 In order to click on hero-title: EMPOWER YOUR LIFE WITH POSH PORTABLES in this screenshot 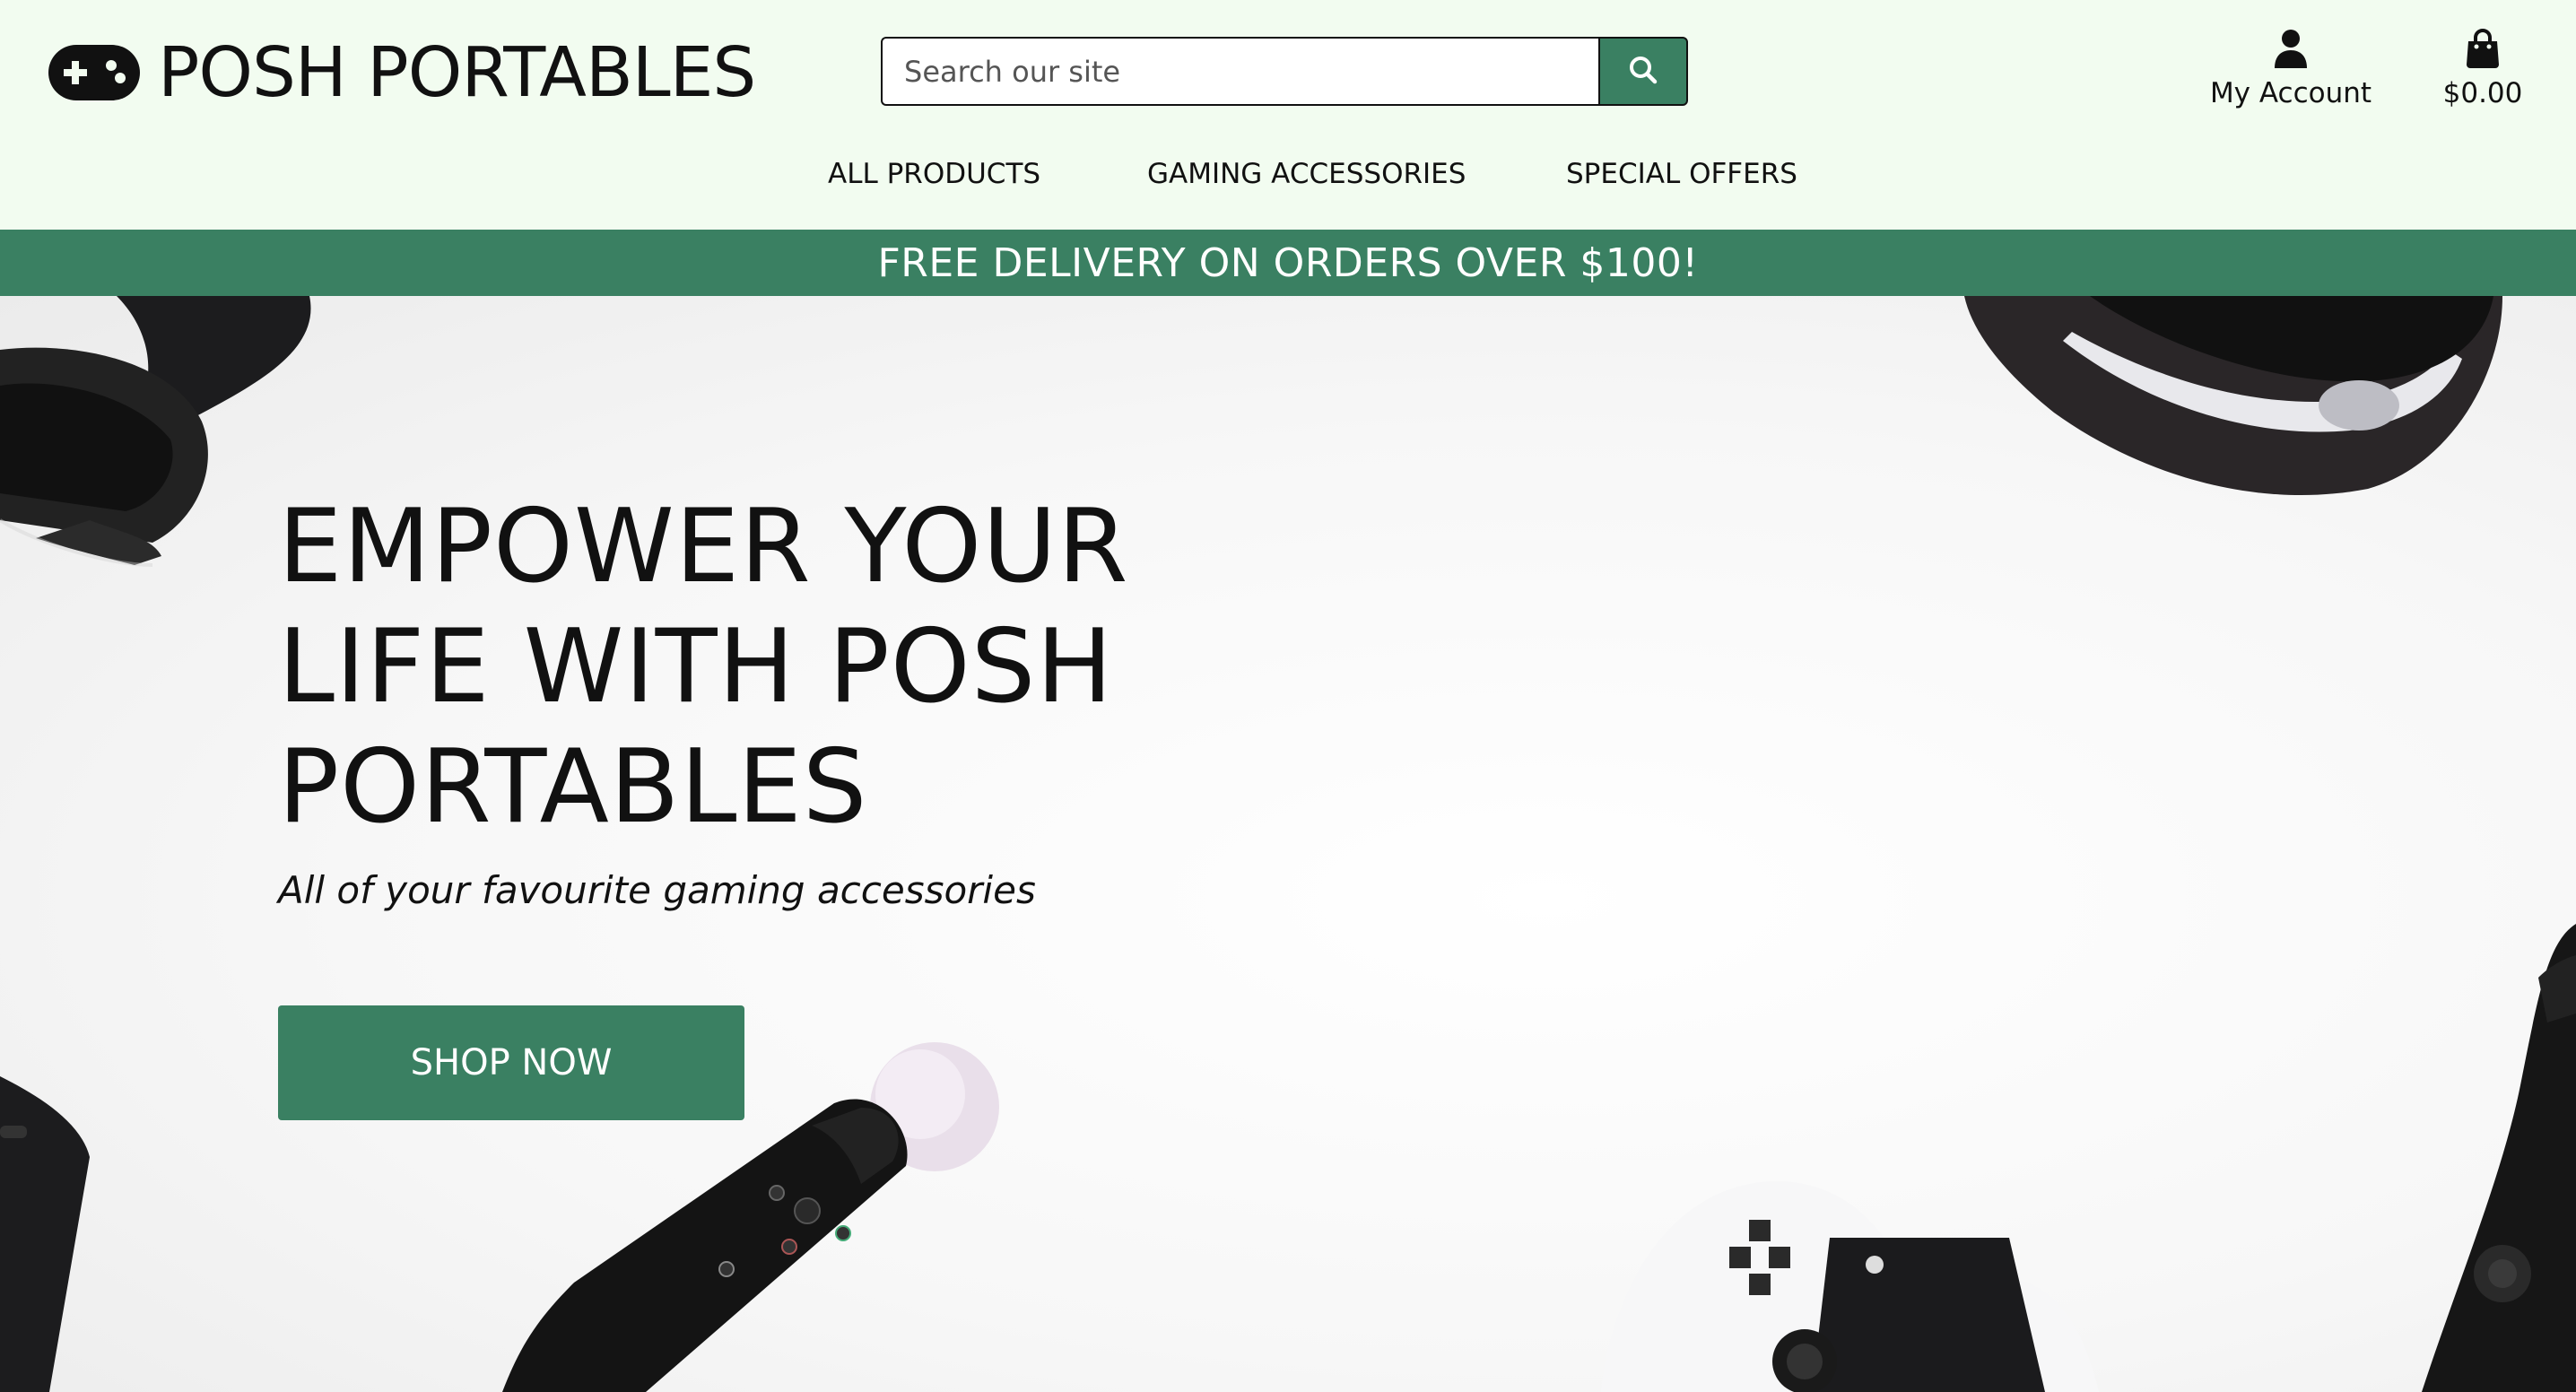, I will do `click(726, 667)`.